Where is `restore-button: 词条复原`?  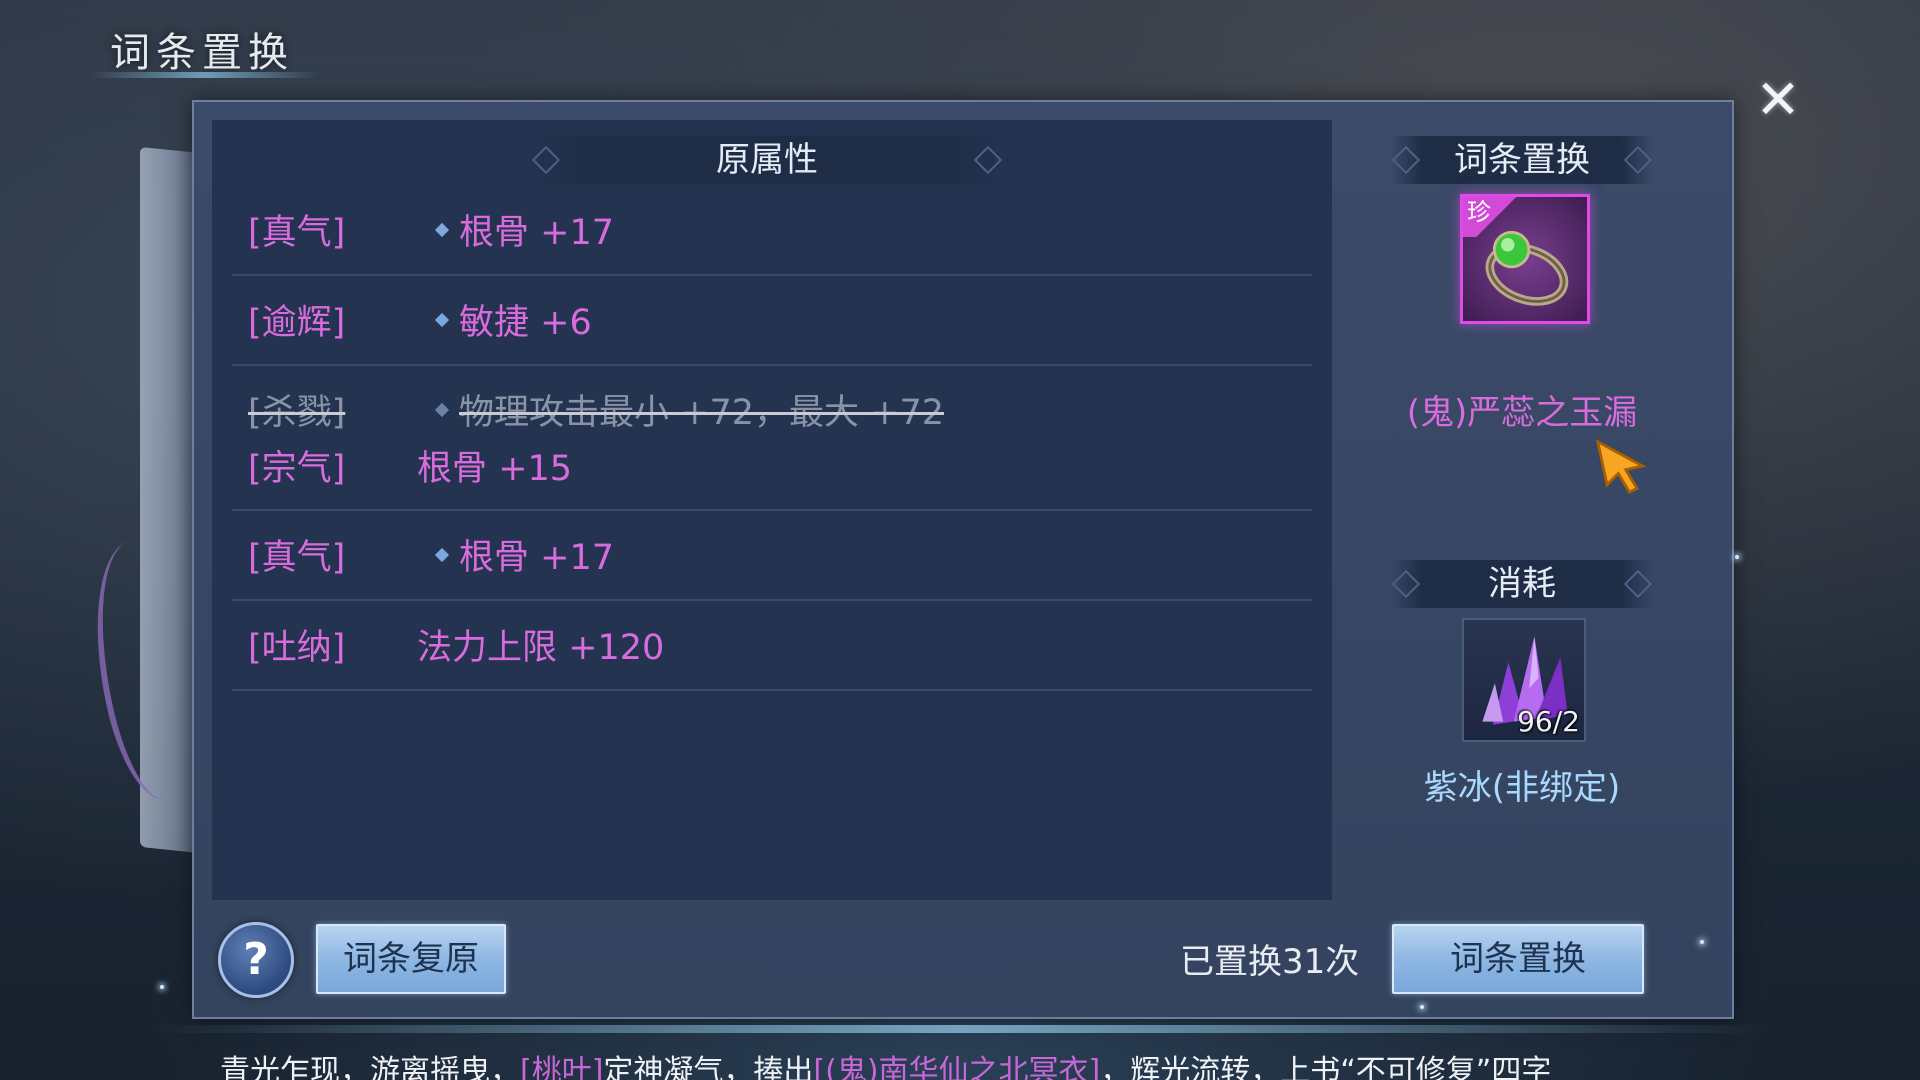
restore-button: 词条复原 is located at coordinates (411, 959).